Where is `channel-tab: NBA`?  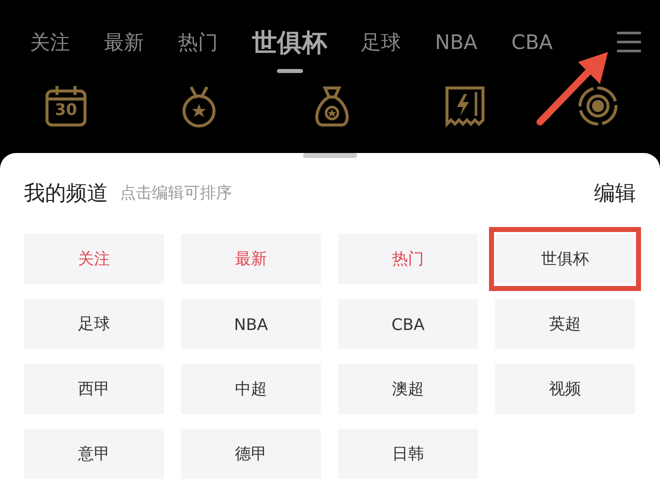
channel-tab: NBA is located at coordinates (456, 42).